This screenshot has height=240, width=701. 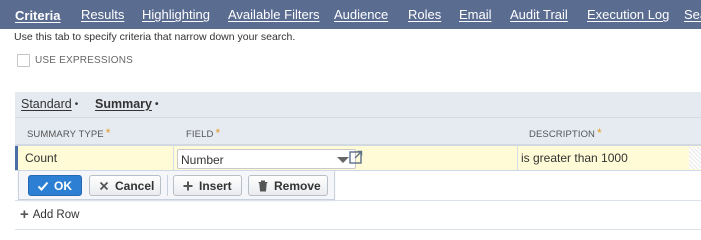 What do you see at coordinates (56, 214) in the screenshot?
I see `add-row-label: Add Row` at bounding box center [56, 214].